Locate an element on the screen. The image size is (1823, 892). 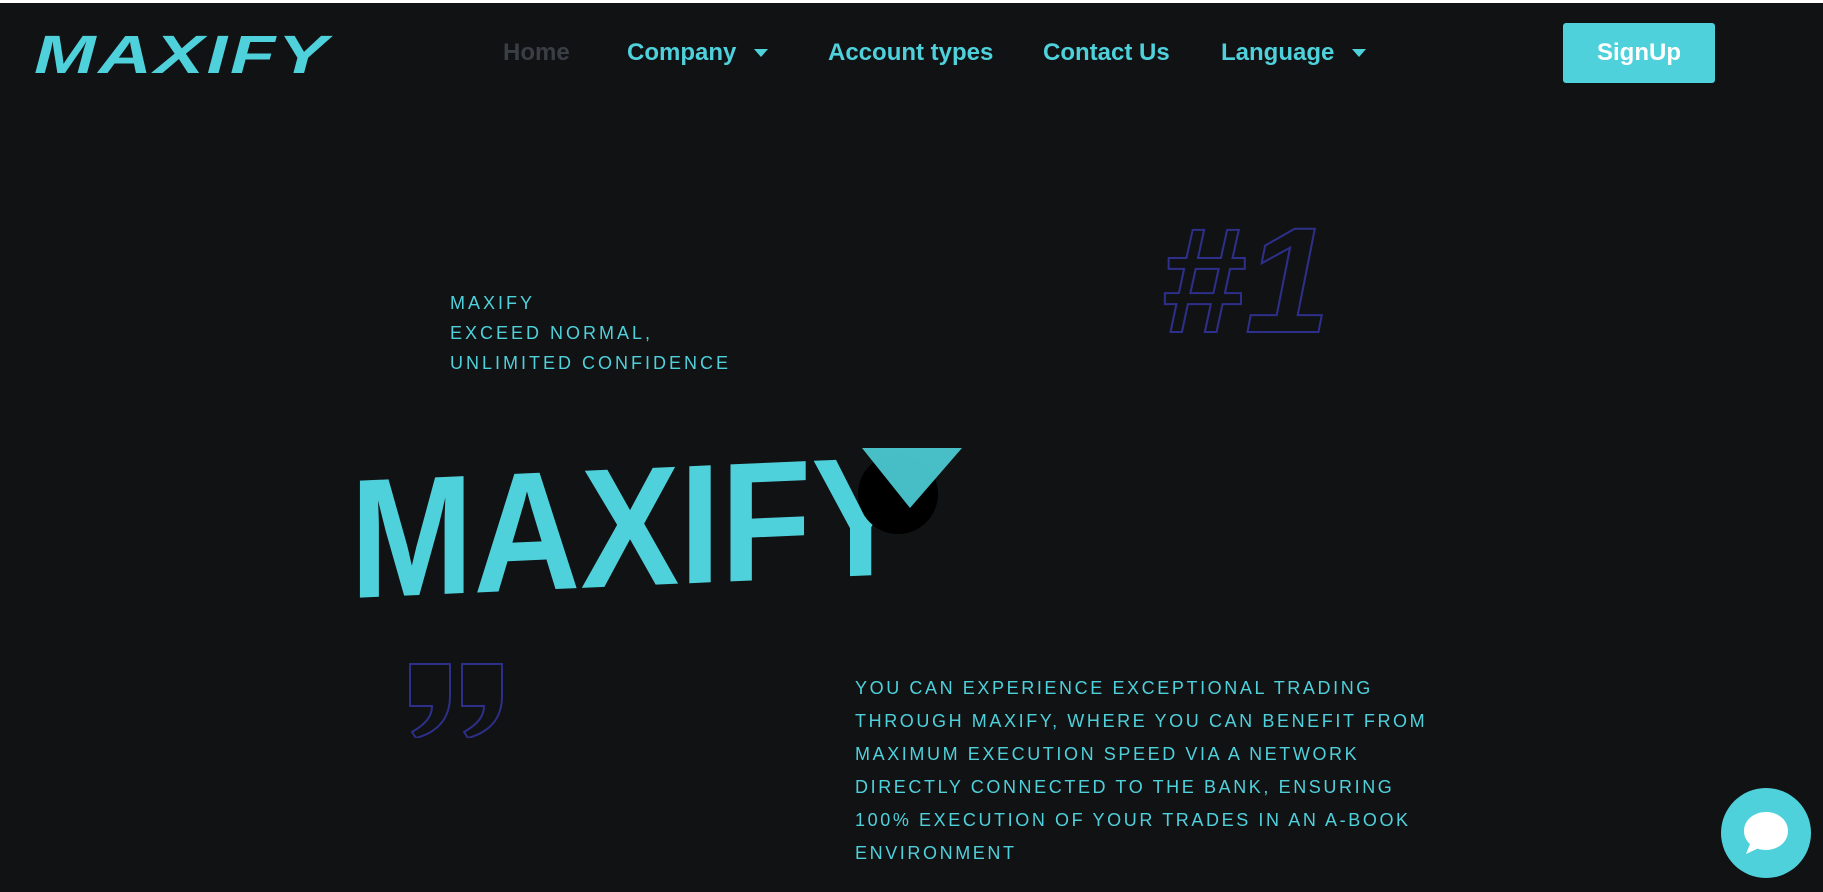
nav-company: Company is located at coordinates (698, 53).